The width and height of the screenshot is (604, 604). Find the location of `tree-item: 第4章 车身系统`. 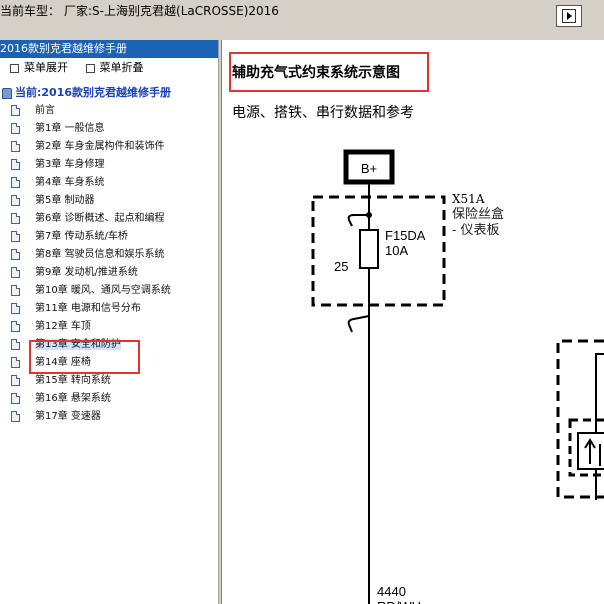

tree-item: 第4章 车身系统 is located at coordinates (109, 183).